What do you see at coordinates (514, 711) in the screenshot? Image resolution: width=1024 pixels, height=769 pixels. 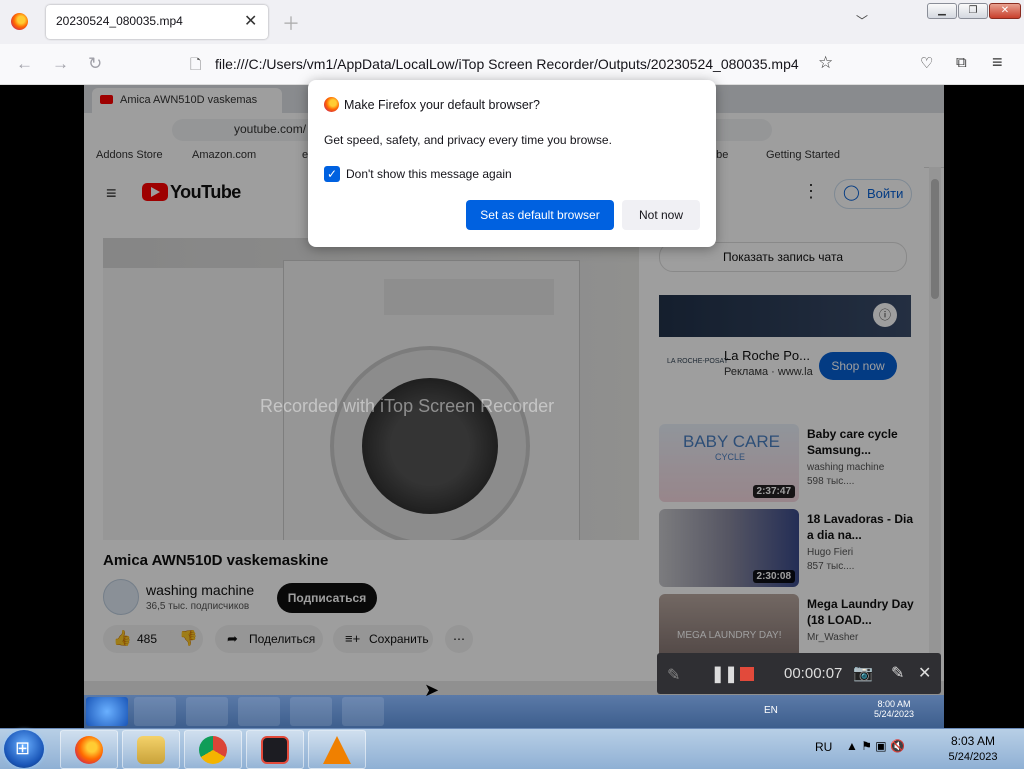 I see `recorded-windows-taskbar: EN 8:00 AM 5/24/2023` at bounding box center [514, 711].